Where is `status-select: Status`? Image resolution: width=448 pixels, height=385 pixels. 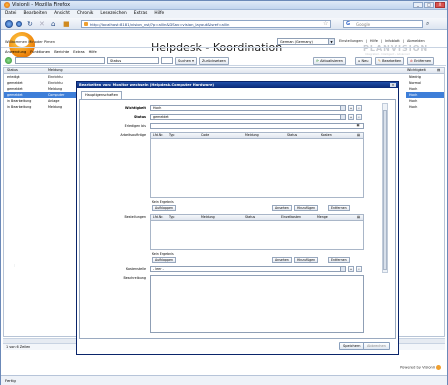 status-select: Status is located at coordinates (133, 60).